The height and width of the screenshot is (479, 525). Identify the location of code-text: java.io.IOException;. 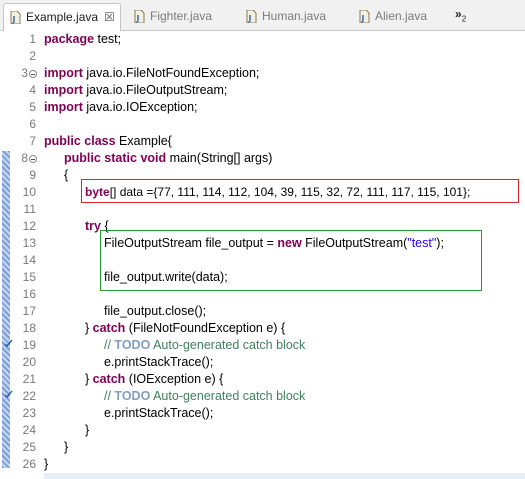
(140, 107).